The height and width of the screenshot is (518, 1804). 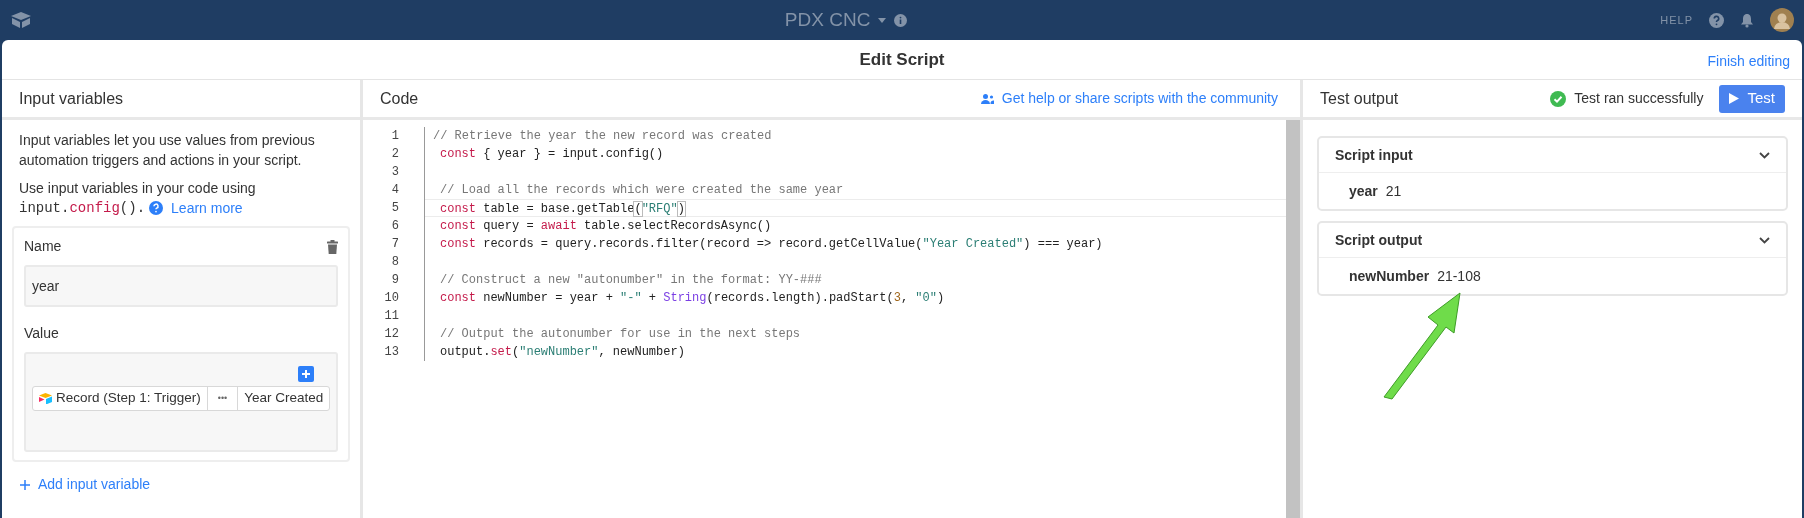 What do you see at coordinates (827, 20) in the screenshot?
I see `base-name: PDX CNC` at bounding box center [827, 20].